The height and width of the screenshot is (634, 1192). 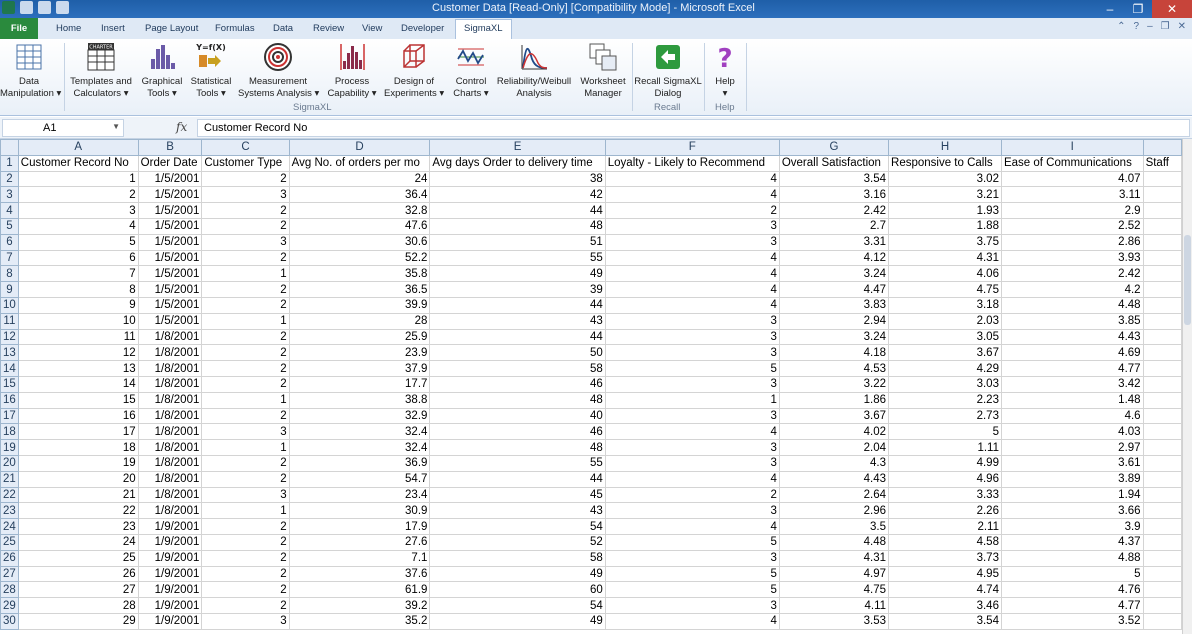 I want to click on table-cell: 2.42, so click(x=1072, y=274).